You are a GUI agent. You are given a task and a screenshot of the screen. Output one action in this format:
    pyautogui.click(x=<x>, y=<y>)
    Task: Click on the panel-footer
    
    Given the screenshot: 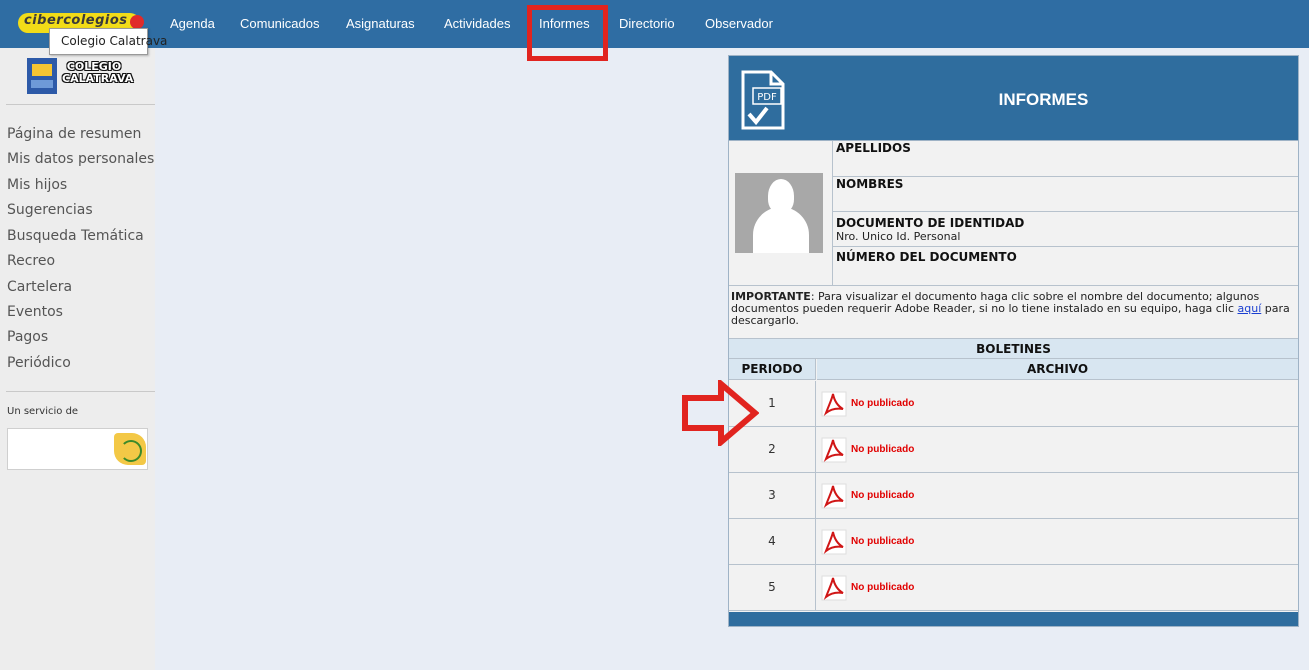 What is the action you would take?
    pyautogui.click(x=1013, y=619)
    